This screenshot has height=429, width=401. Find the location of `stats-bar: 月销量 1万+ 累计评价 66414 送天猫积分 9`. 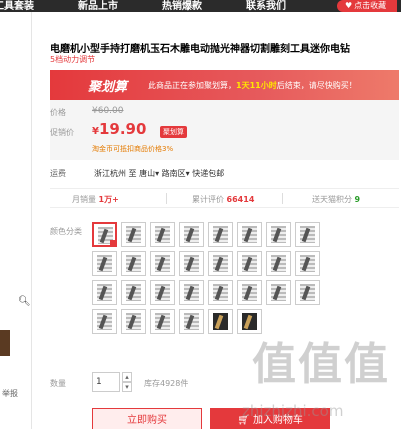

stats-bar: 月销量 1万+ 累计评价 66414 送天猫积分 9 is located at coordinates (224, 198).